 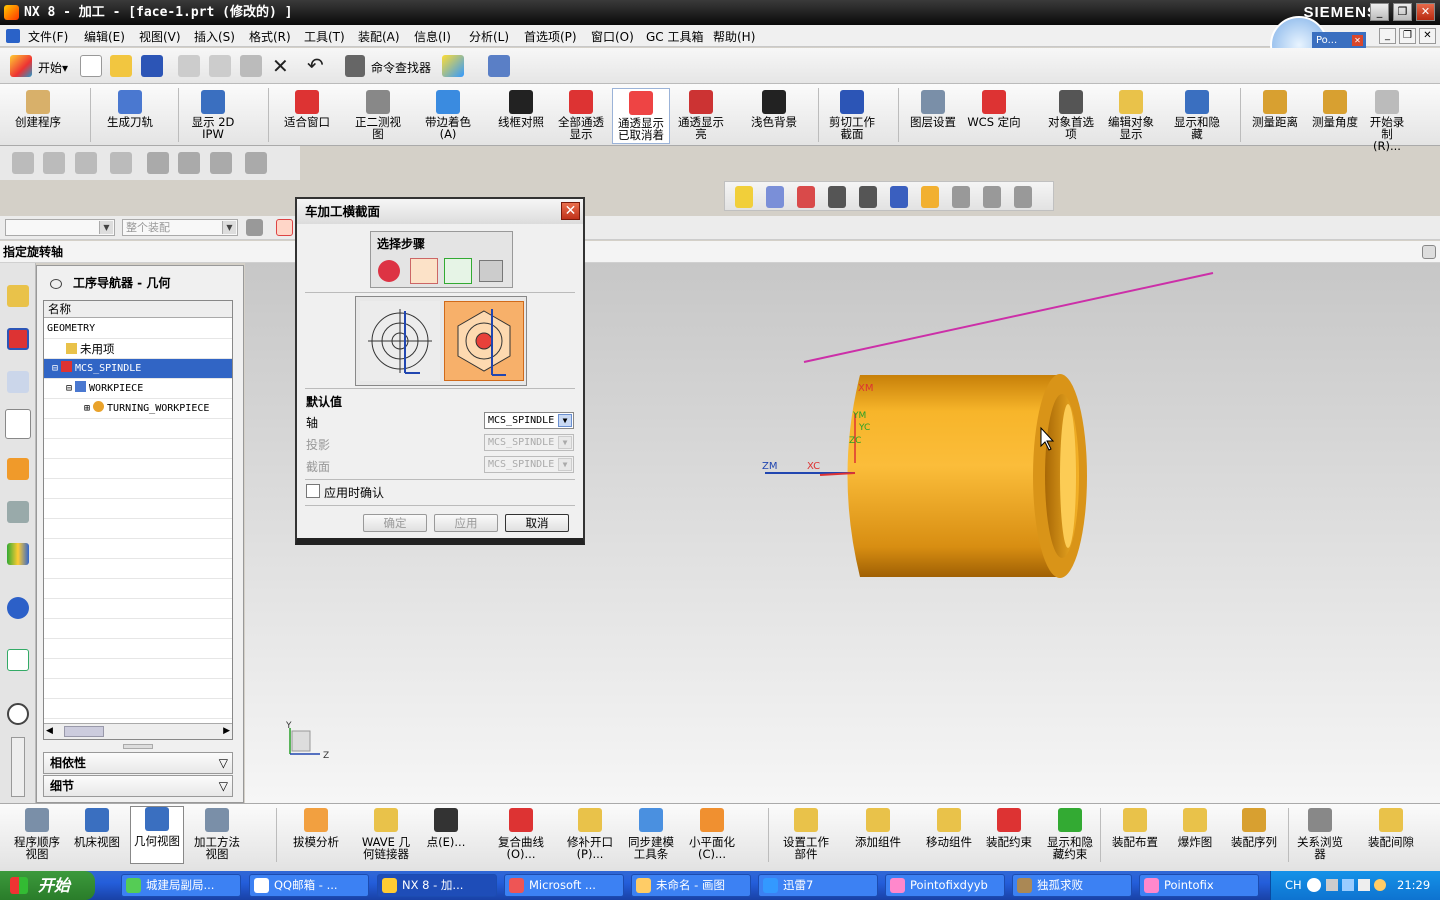 I want to click on copy-icon, so click(x=220, y=66).